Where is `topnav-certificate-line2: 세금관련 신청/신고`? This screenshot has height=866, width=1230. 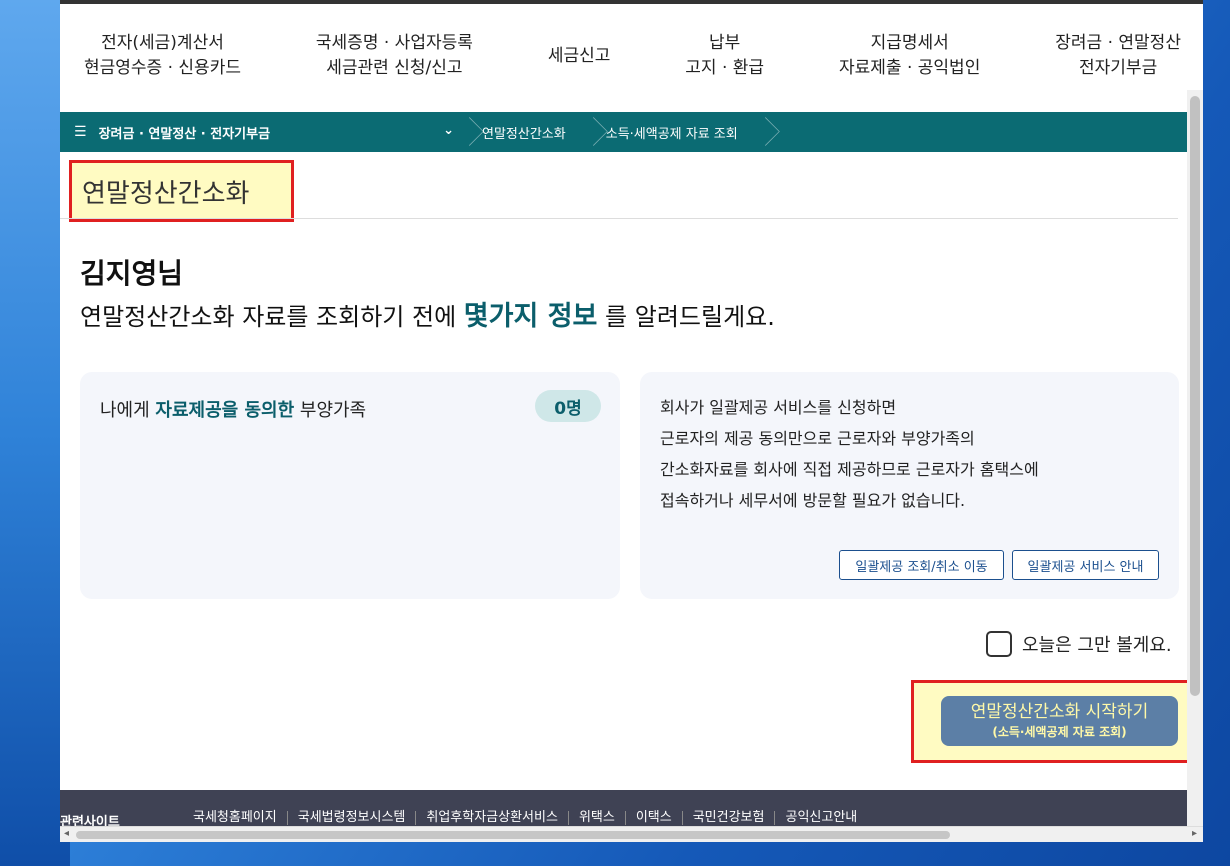 topnav-certificate-line2: 세금관련 신청/신고 is located at coordinates (394, 68).